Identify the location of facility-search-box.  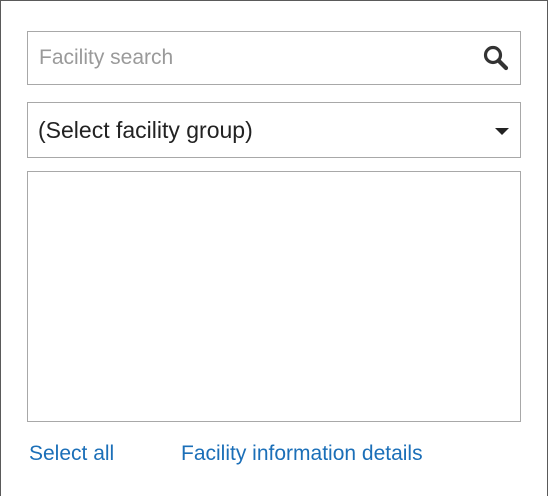
(274, 58).